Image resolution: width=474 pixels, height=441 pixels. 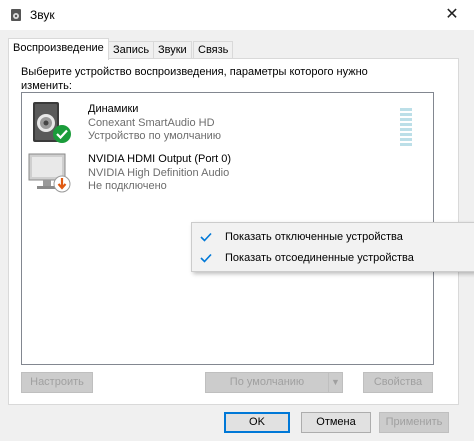 I want to click on menu-item-label: Показать отсоединенные устройства, so click(x=319, y=258).